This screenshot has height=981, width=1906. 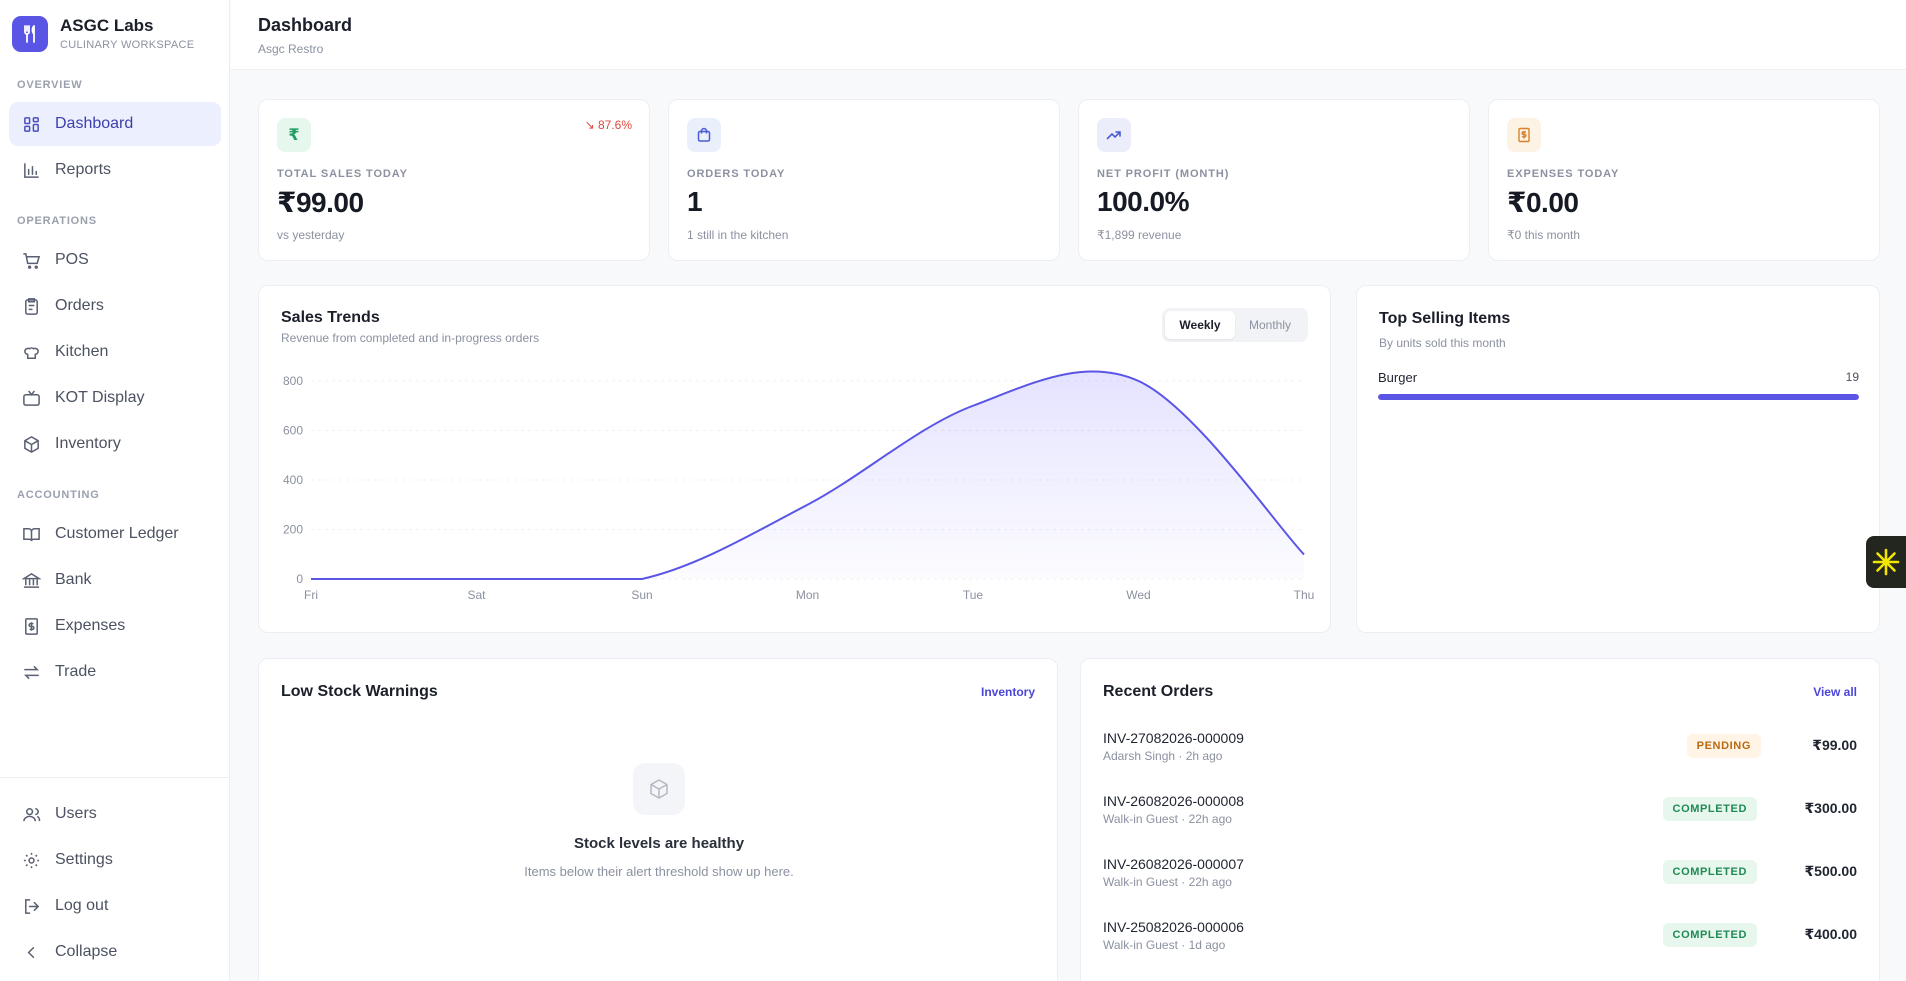 What do you see at coordinates (1618, 385) in the screenshot?
I see `top-item-row: Burger 19` at bounding box center [1618, 385].